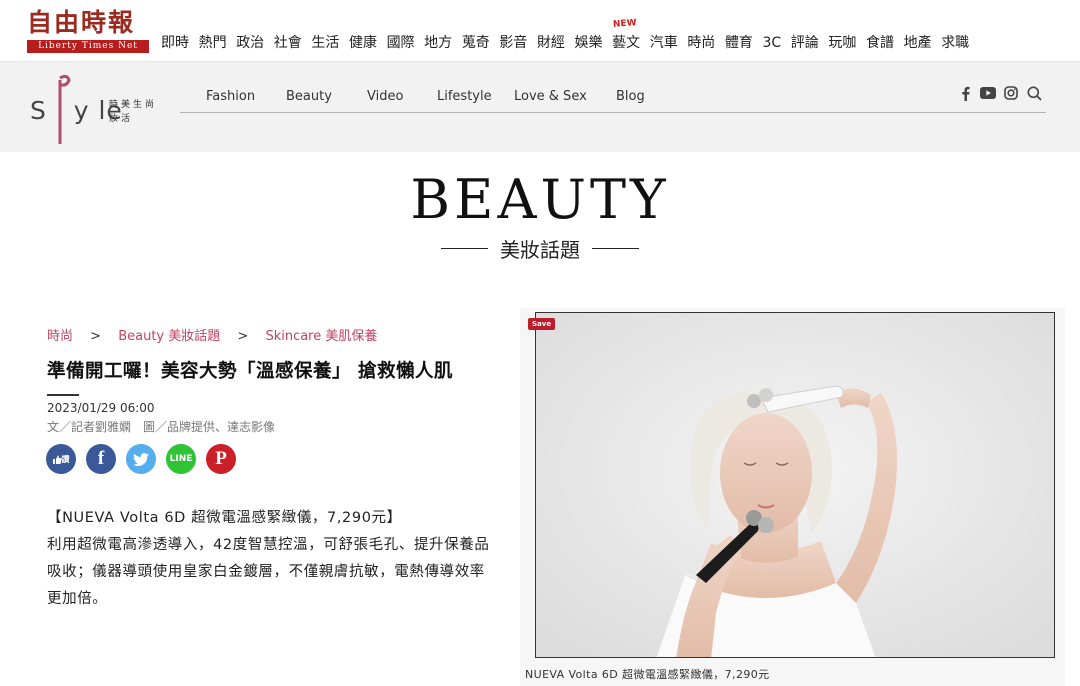  I want to click on ltn-nav-item: 健康, so click(363, 43).